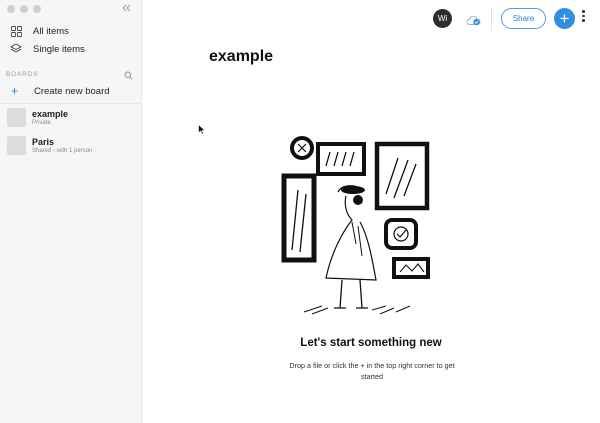 This screenshot has height=423, width=600. Describe the element at coordinates (15, 91) in the screenshot. I see `plus-icon: +` at that location.